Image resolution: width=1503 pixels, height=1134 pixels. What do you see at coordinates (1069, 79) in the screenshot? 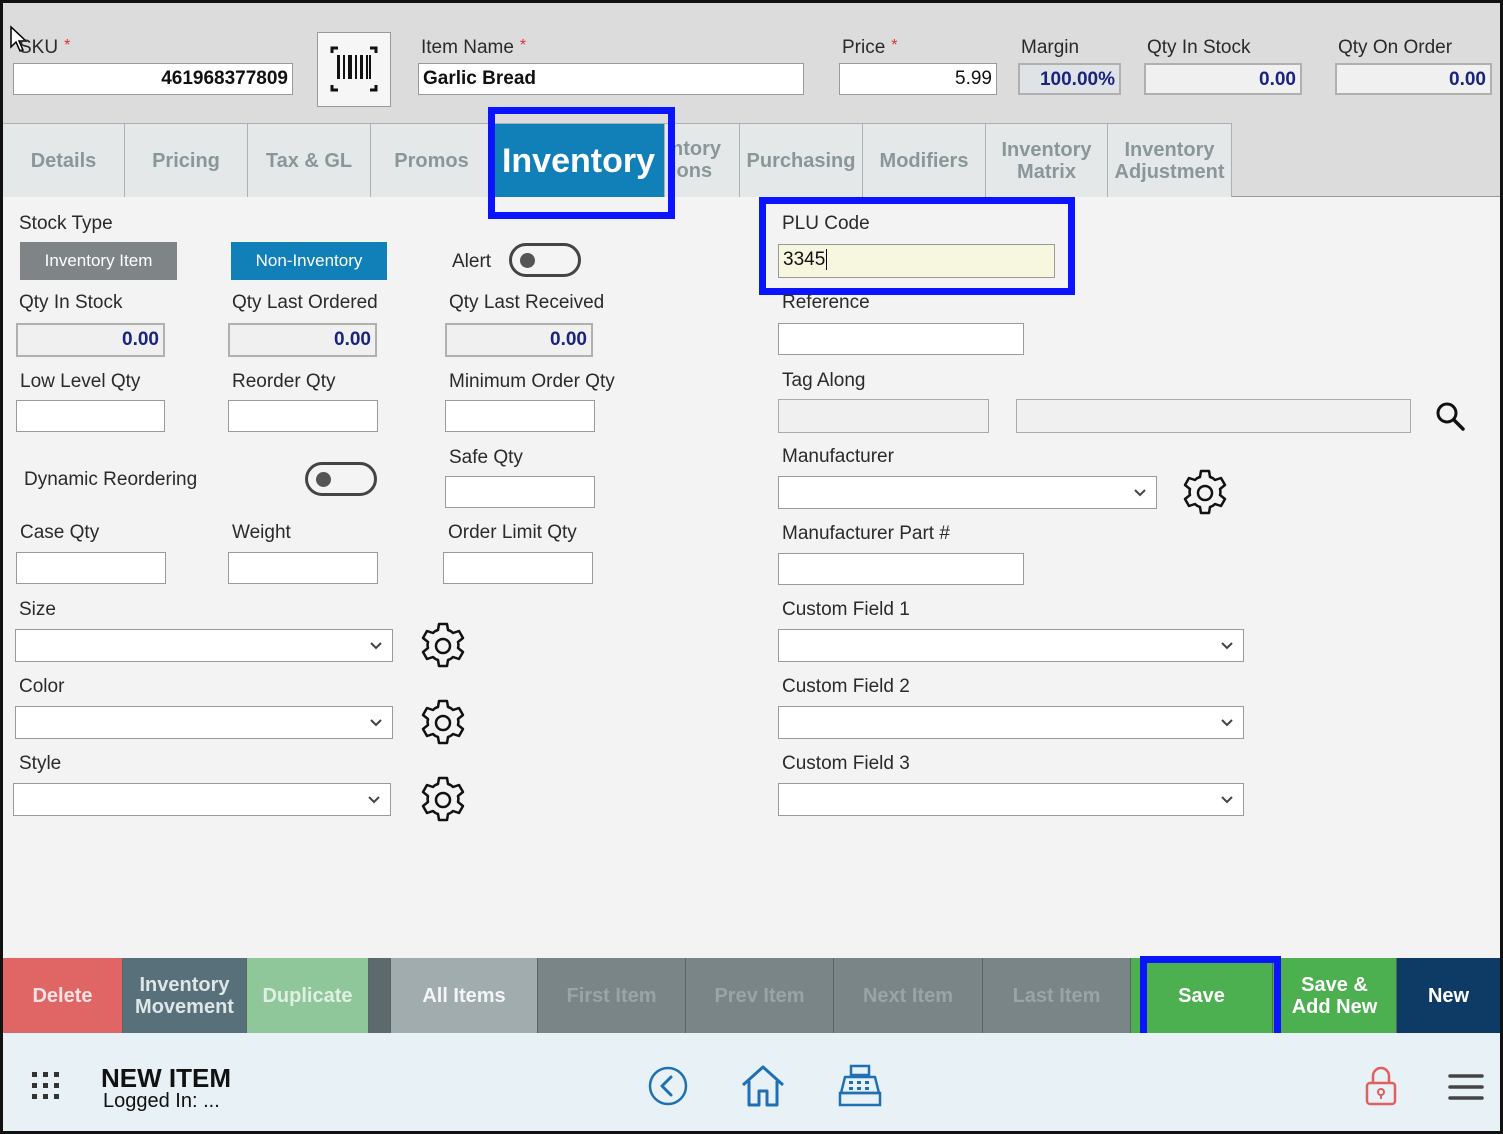
I see `margin-value: 100.00%` at bounding box center [1069, 79].